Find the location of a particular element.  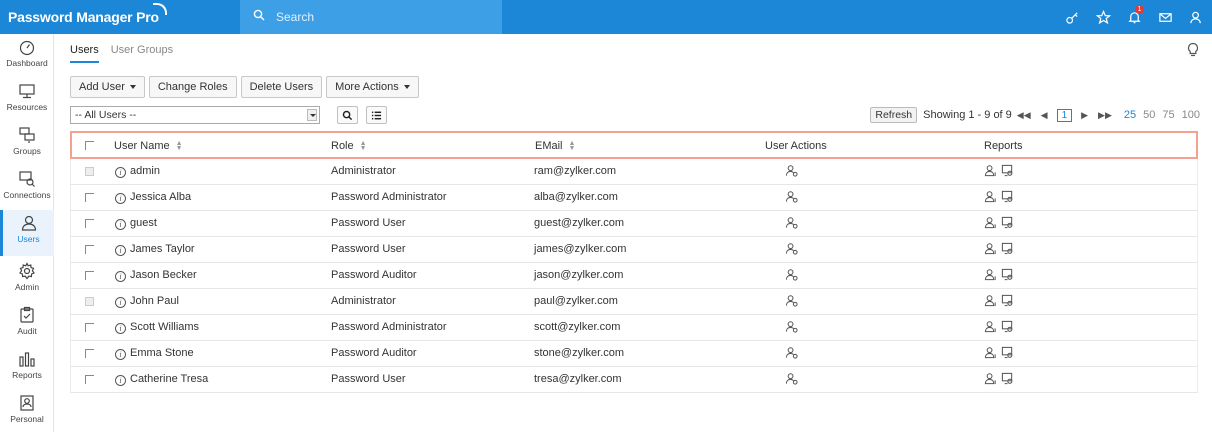

global-search is located at coordinates (371, 17).